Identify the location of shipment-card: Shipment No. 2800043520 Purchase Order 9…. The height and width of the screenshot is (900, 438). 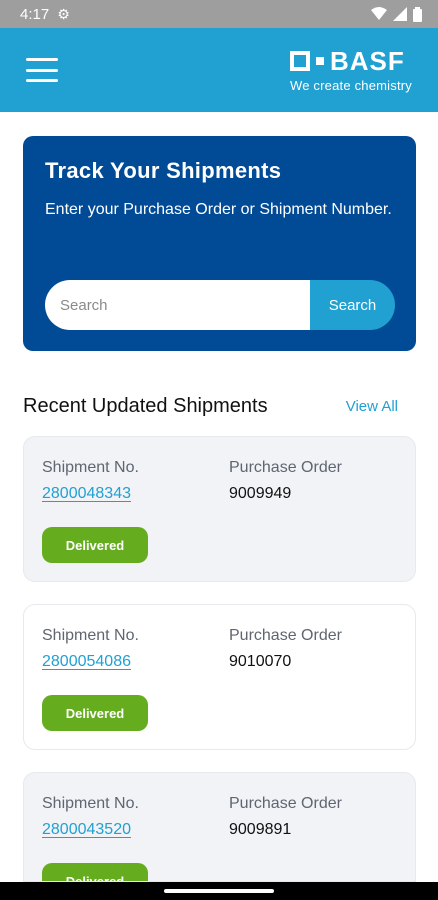
(219, 827).